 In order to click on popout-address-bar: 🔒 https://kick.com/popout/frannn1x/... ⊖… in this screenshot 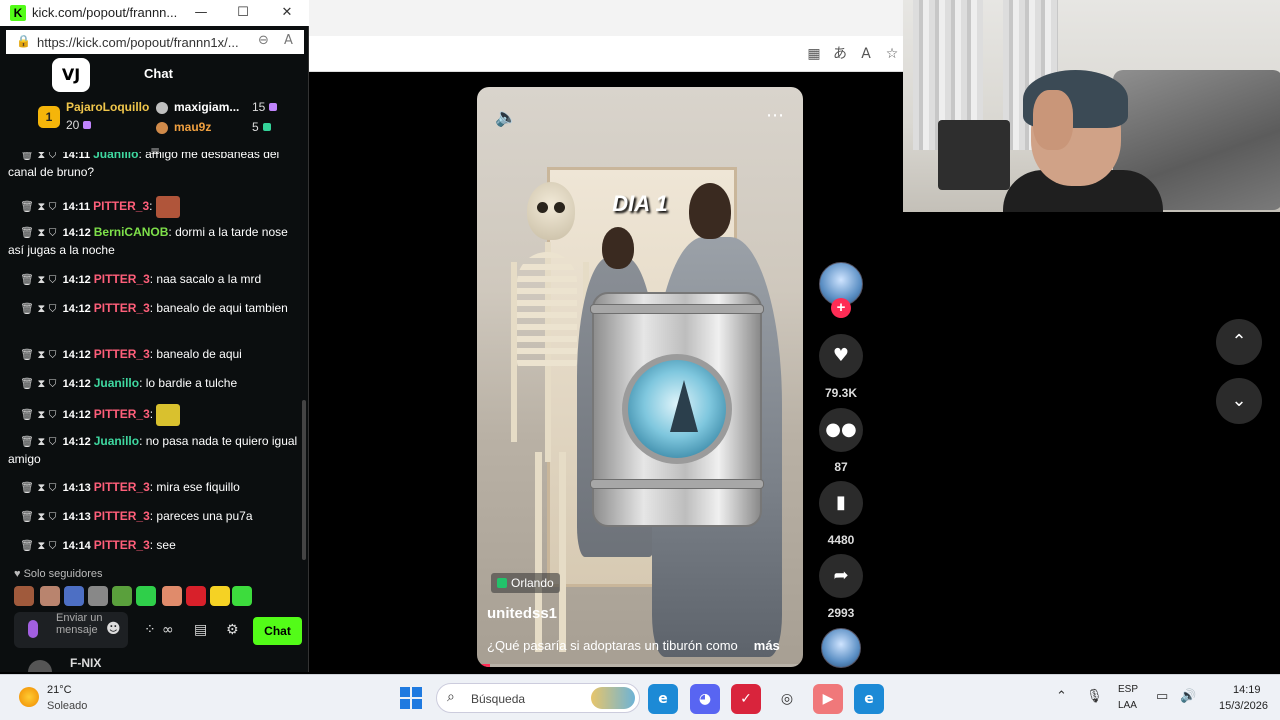, I will do `click(155, 42)`.